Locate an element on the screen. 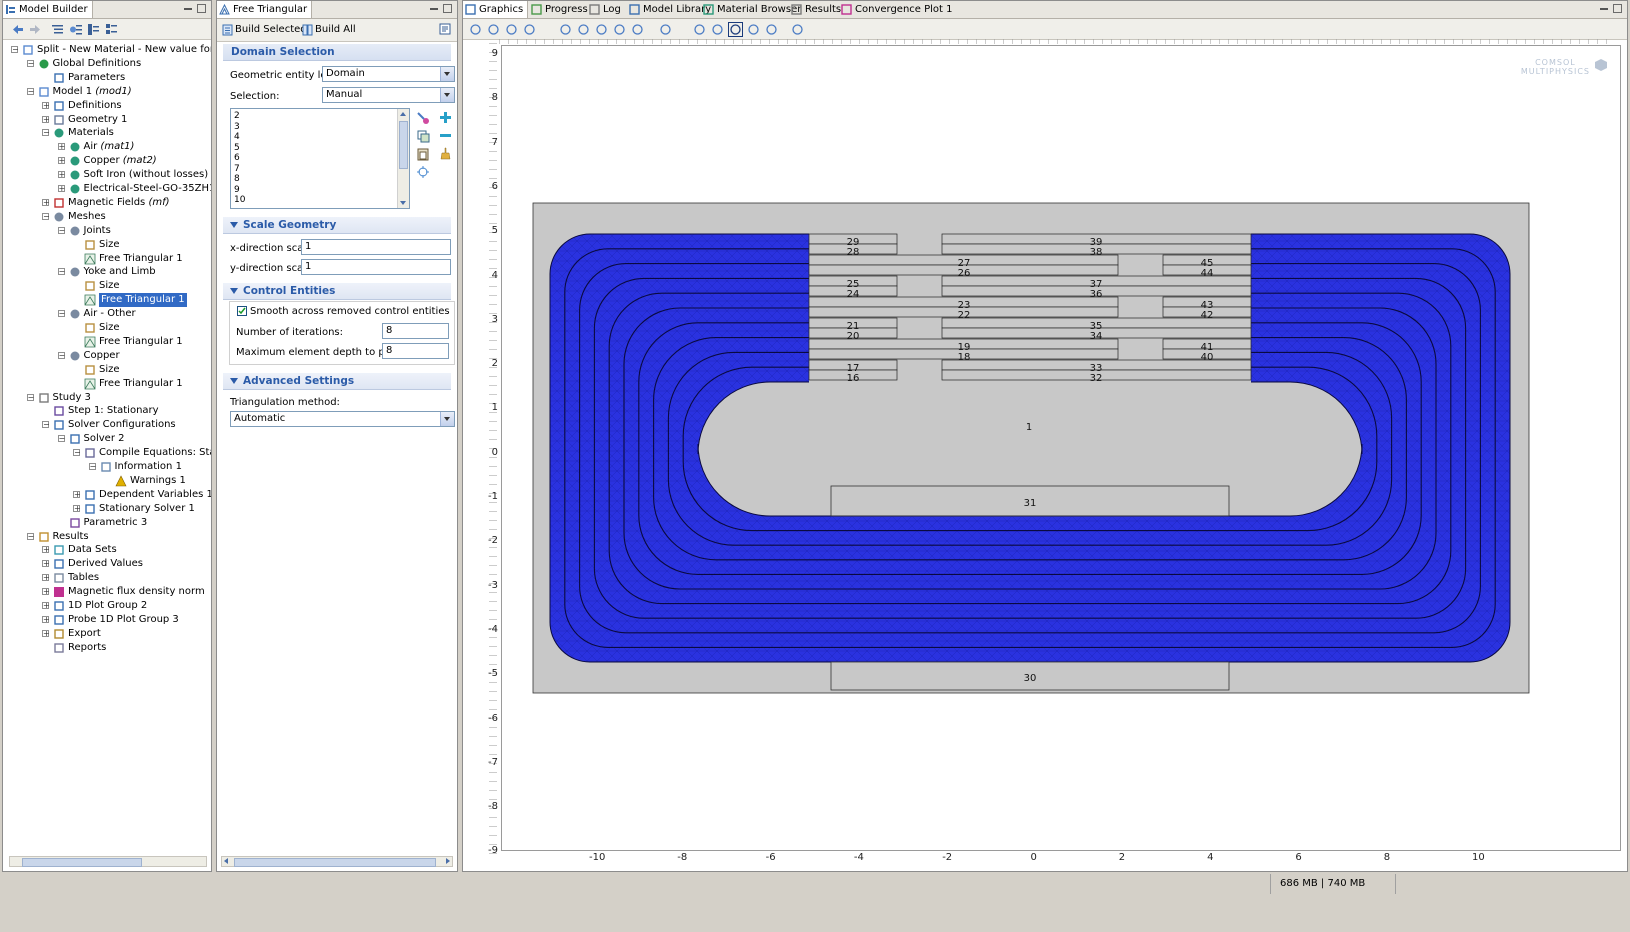 This screenshot has height=932, width=1630. model-tree-hscrollbar is located at coordinates (108, 861).